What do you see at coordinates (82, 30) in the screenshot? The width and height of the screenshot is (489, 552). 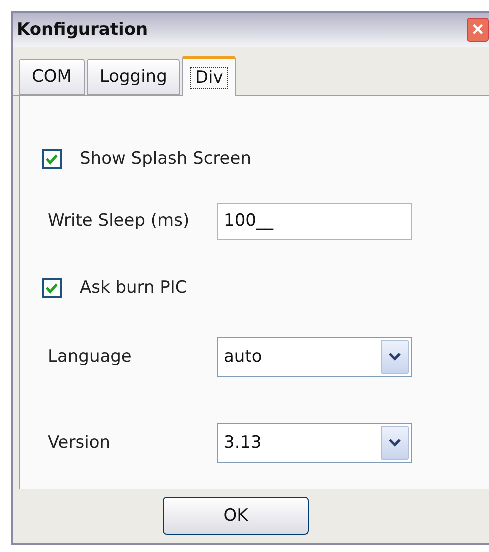 I see `window-title: Konfiguration` at bounding box center [82, 30].